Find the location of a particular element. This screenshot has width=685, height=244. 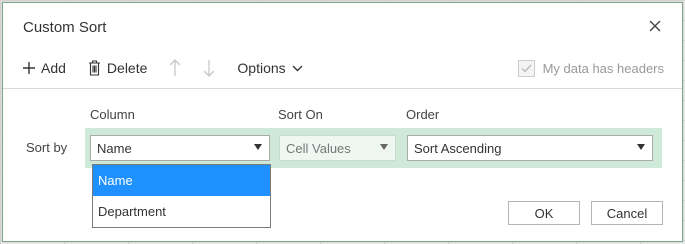

plus-icon is located at coordinates (29, 68).